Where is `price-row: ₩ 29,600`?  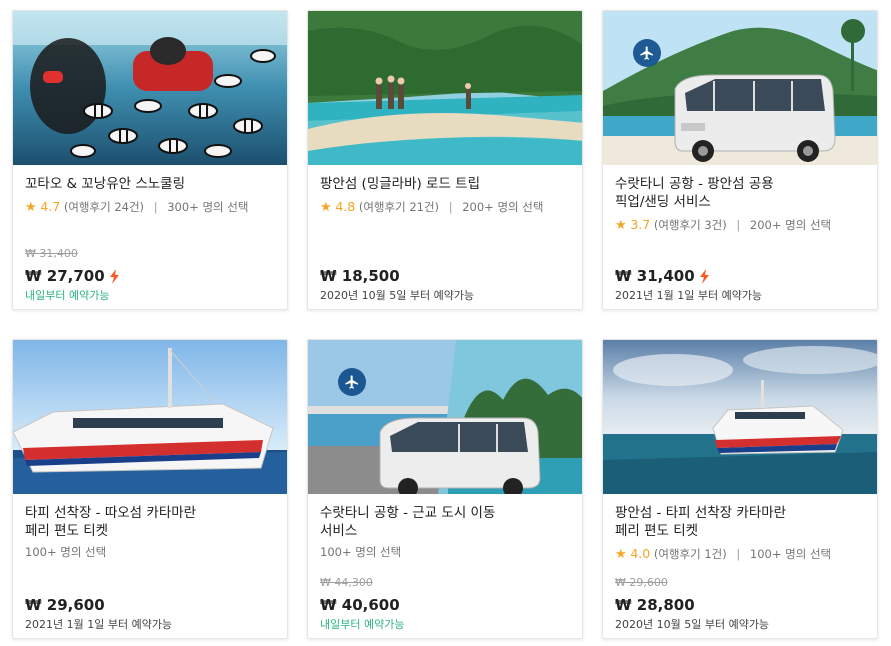 price-row: ₩ 29,600 is located at coordinates (65, 605).